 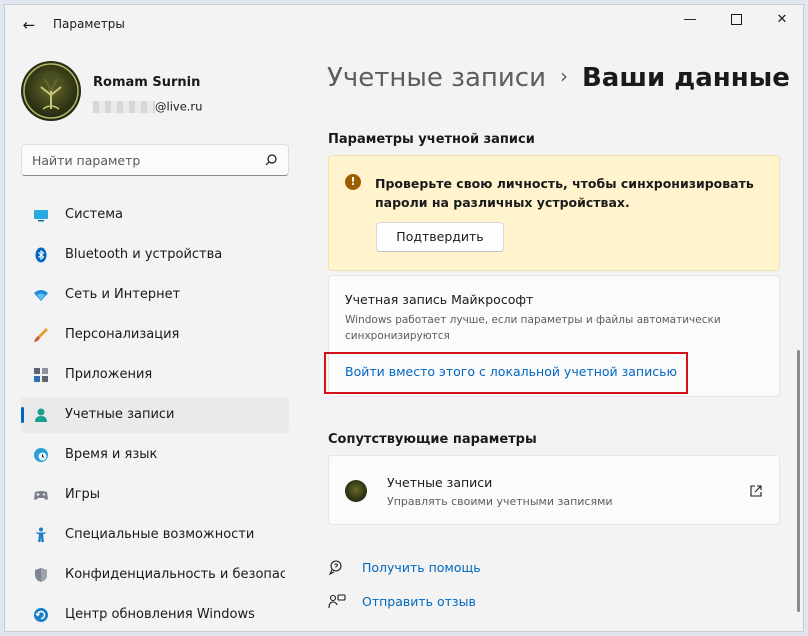 I want to click on brush-icon, so click(x=41, y=335).